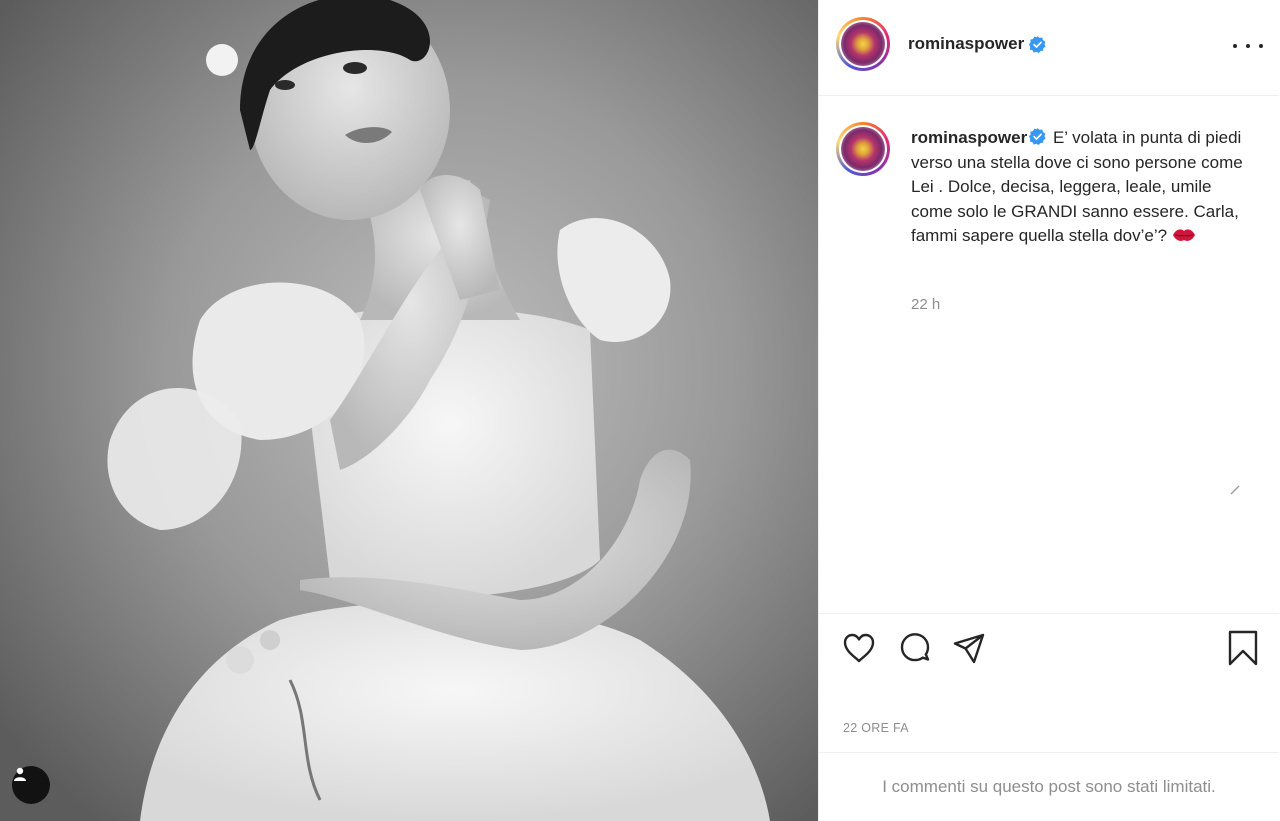 The height and width of the screenshot is (821, 1280). I want to click on bookmark-icon, so click(1243, 648).